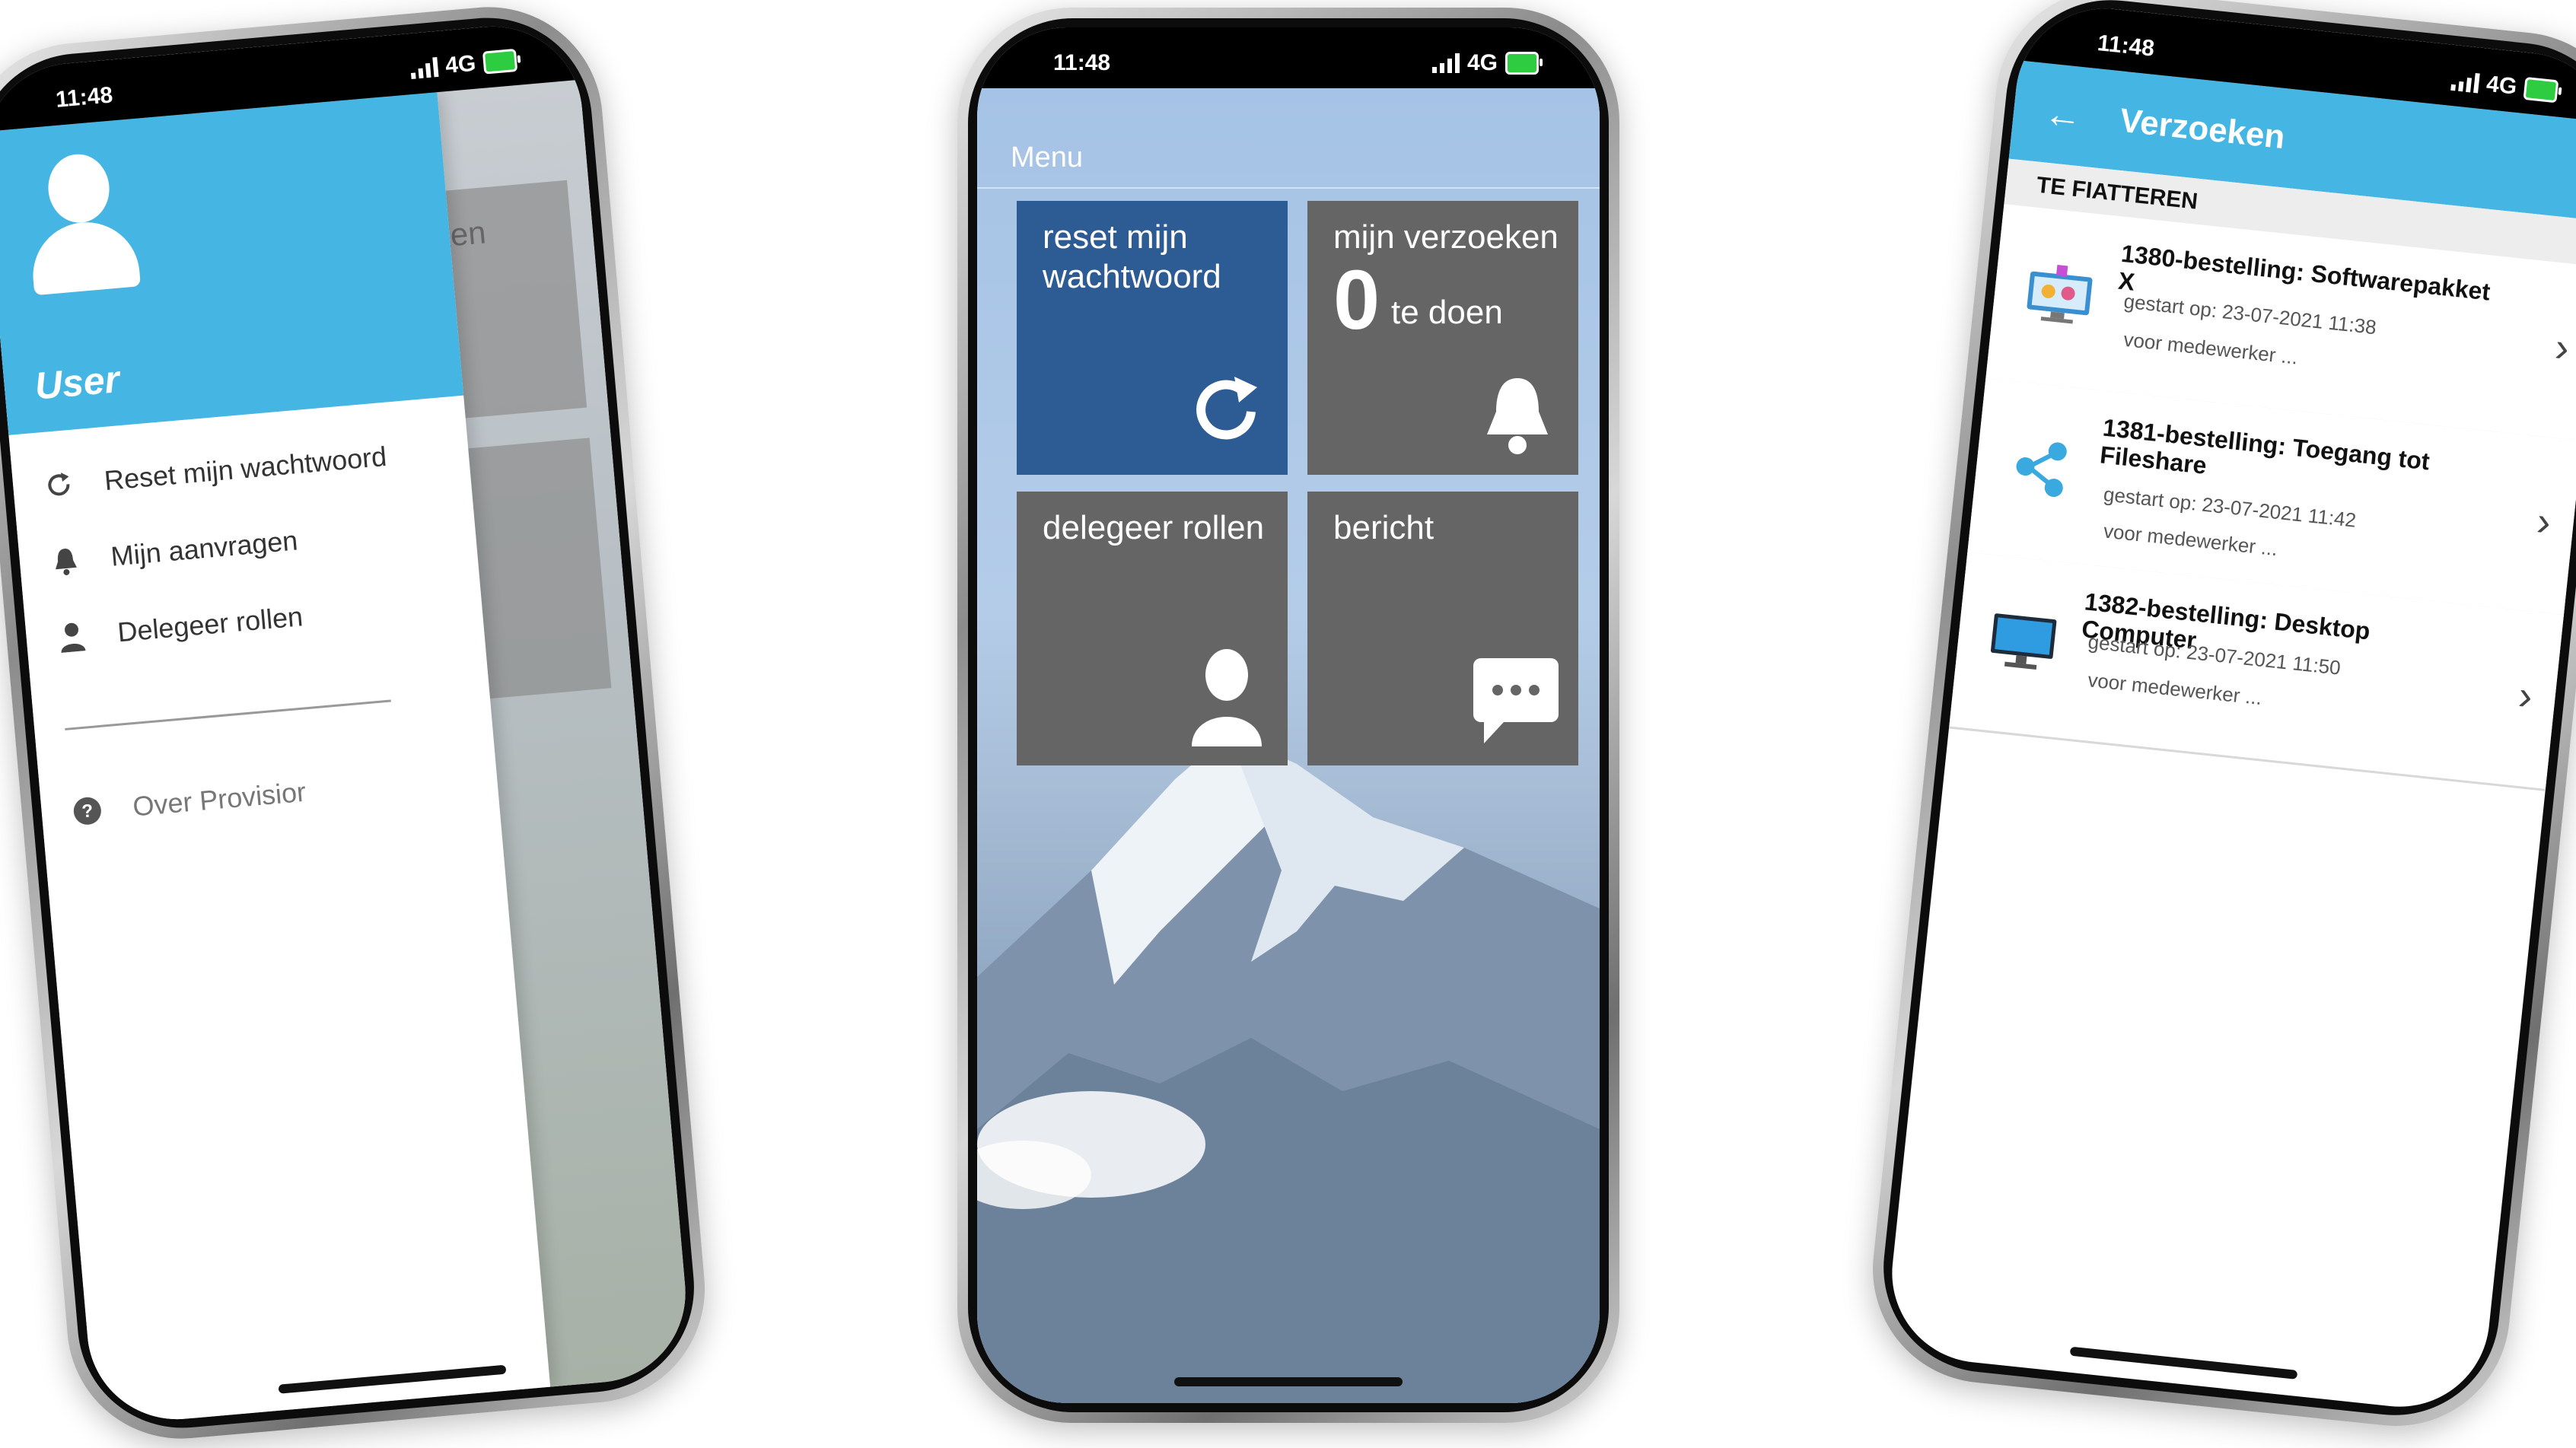 The width and height of the screenshot is (2576, 1448). Describe the element at coordinates (219, 799) in the screenshot. I see `drawer-item-label: Over Provisior` at that location.